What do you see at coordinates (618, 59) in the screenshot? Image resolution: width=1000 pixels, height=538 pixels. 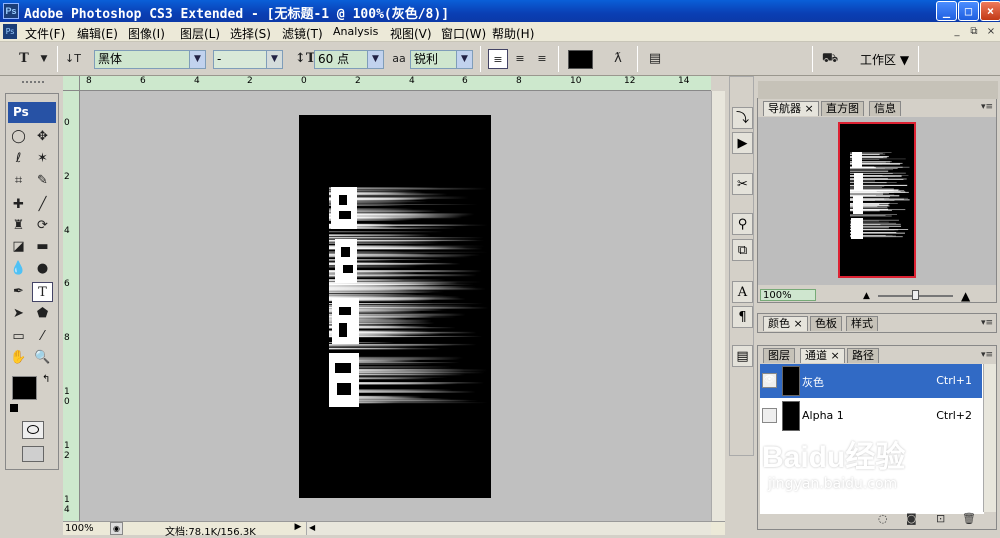 I see `warp-text-icon: ƛ` at bounding box center [618, 59].